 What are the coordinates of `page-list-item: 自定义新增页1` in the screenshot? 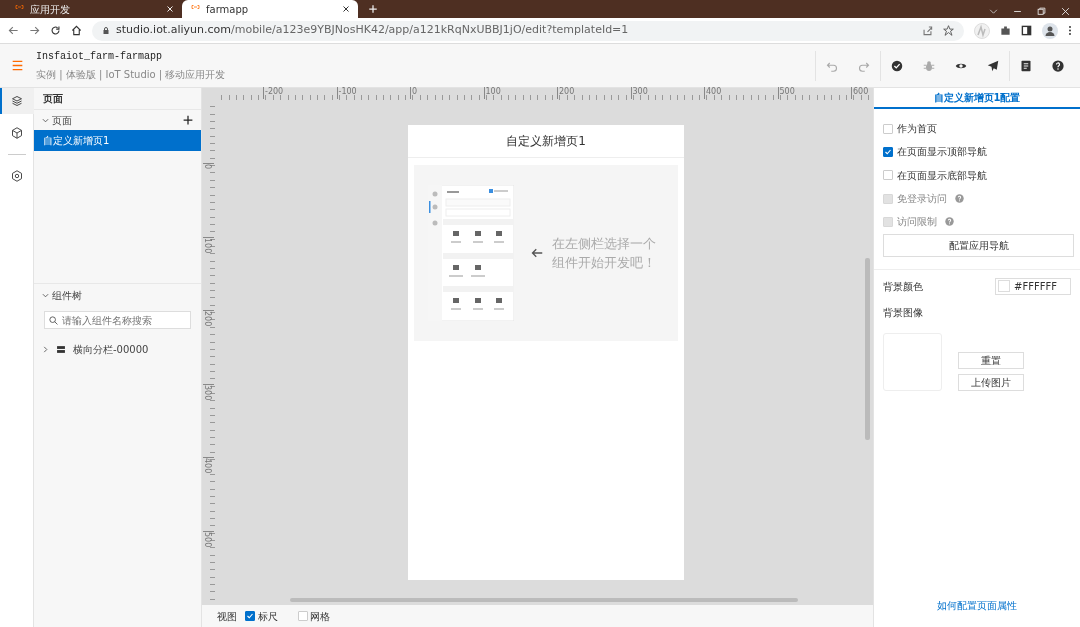 It's located at (117, 140).